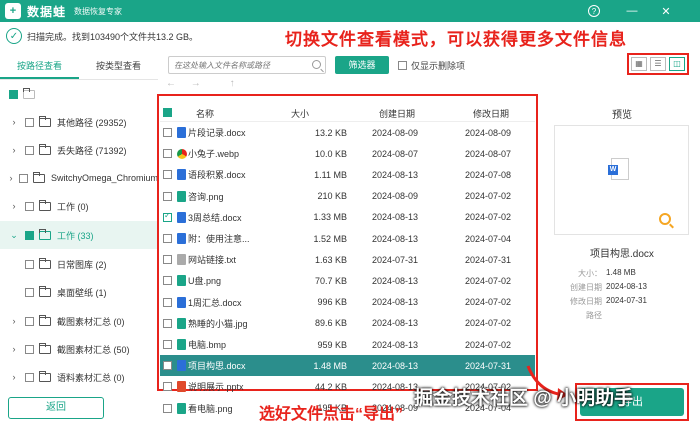 The height and width of the screenshot is (427, 700). What do you see at coordinates (79, 150) in the screenshot?
I see `tree-item: › 丢失路径 (71392)` at bounding box center [79, 150].